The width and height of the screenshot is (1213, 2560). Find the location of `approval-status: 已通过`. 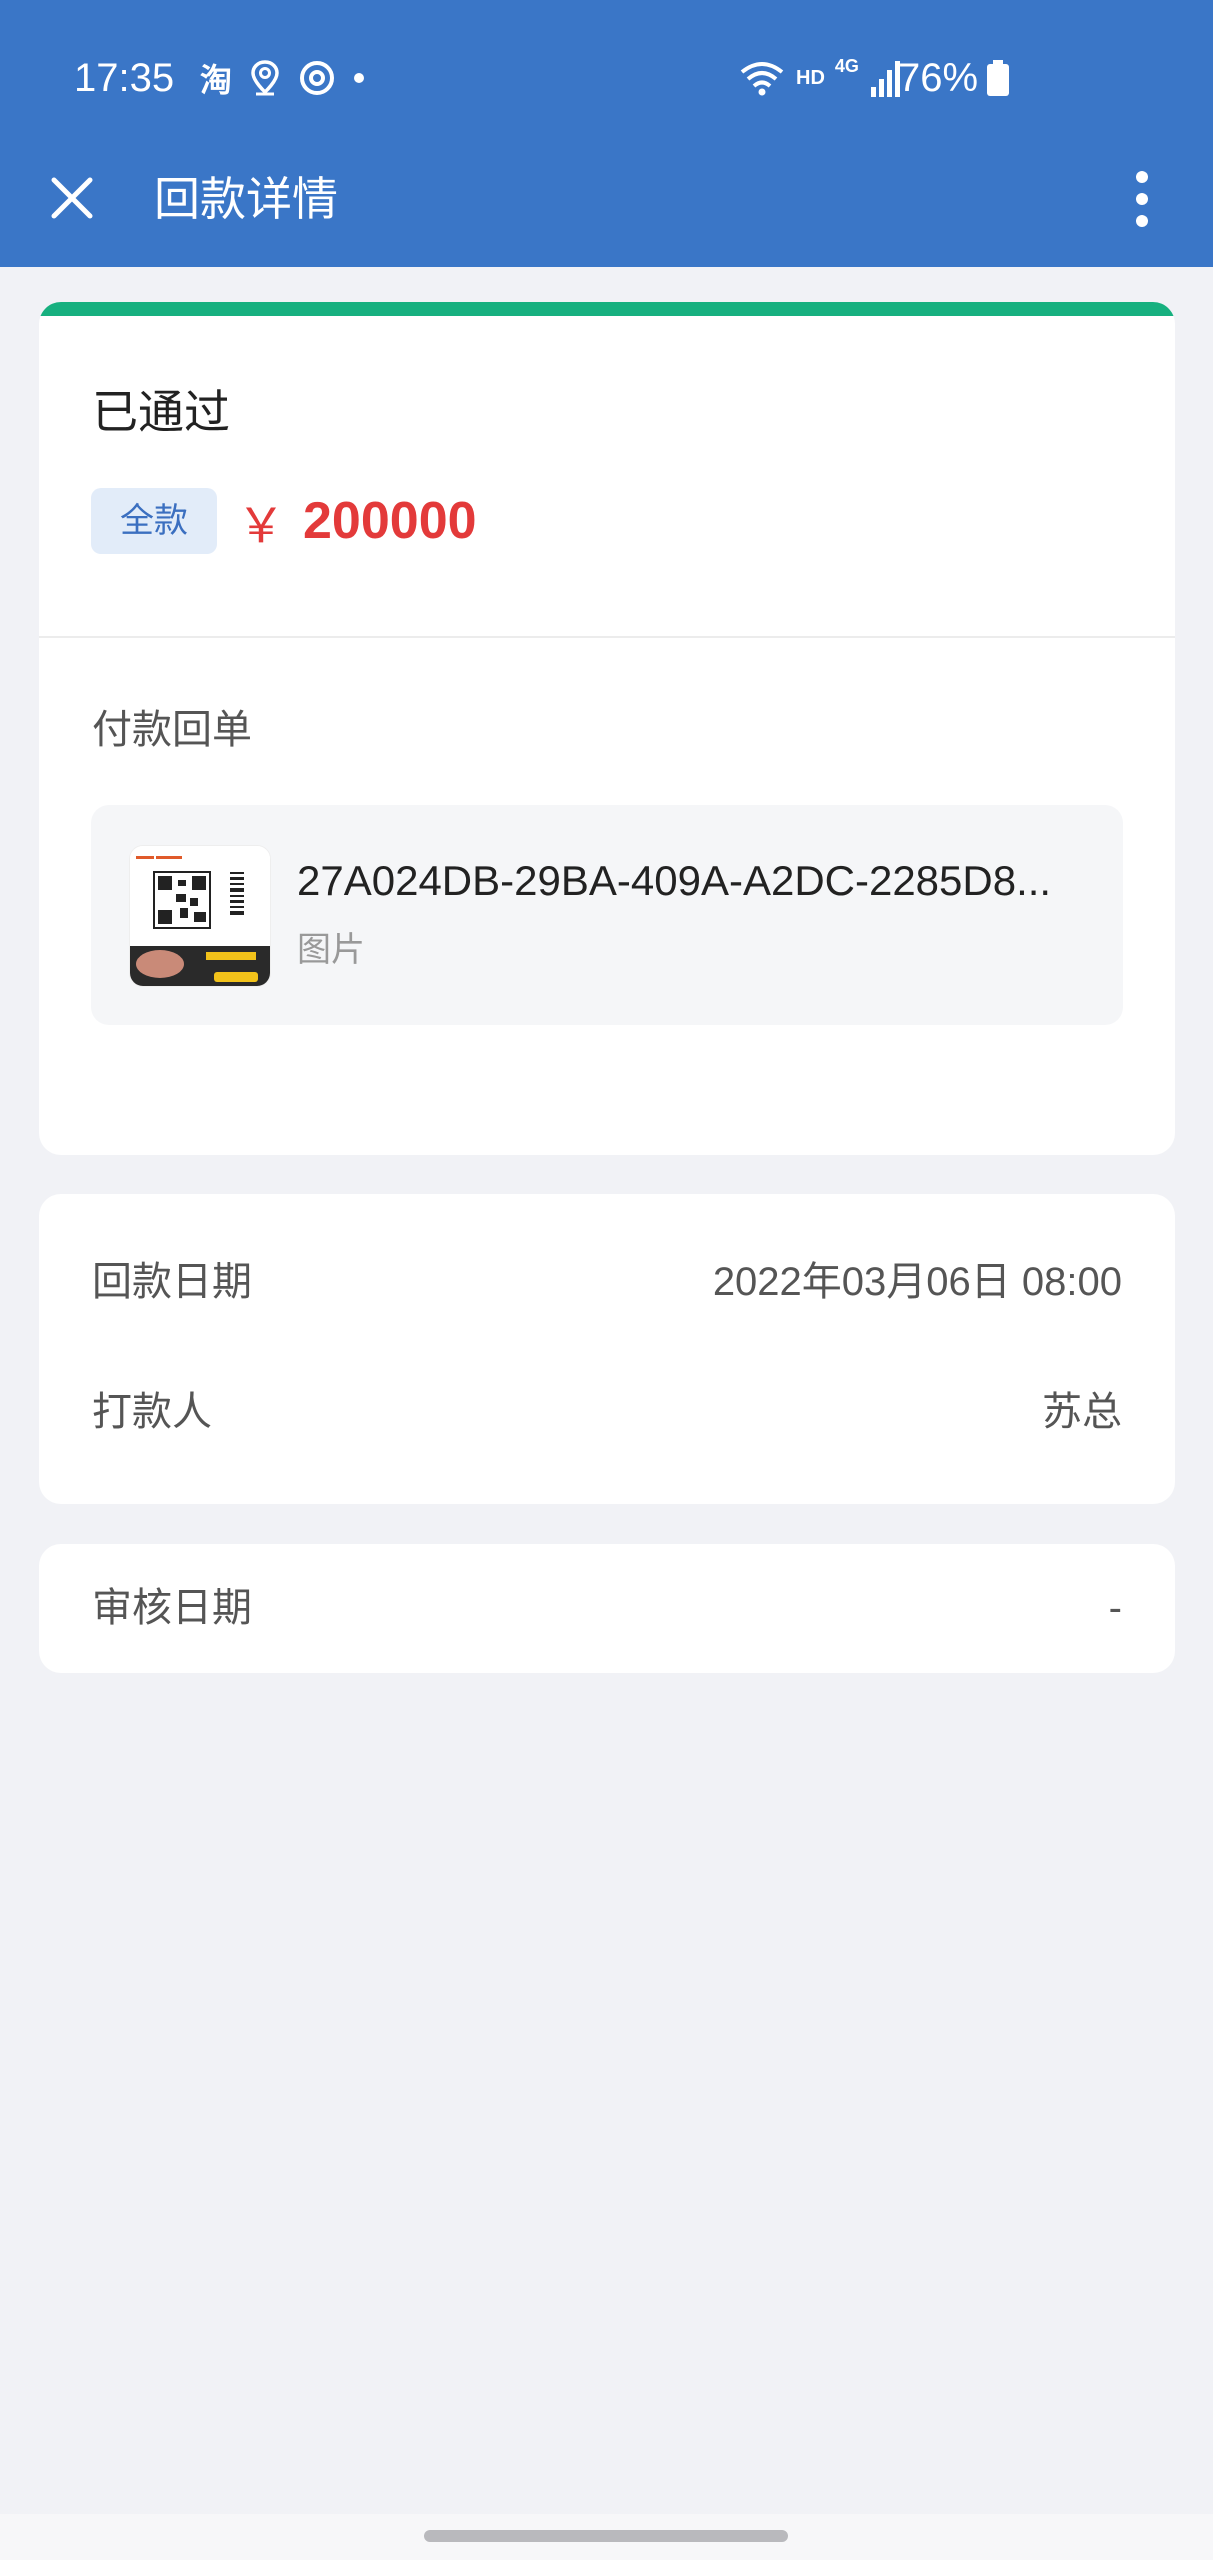

approval-status: 已通过 is located at coordinates (161, 412).